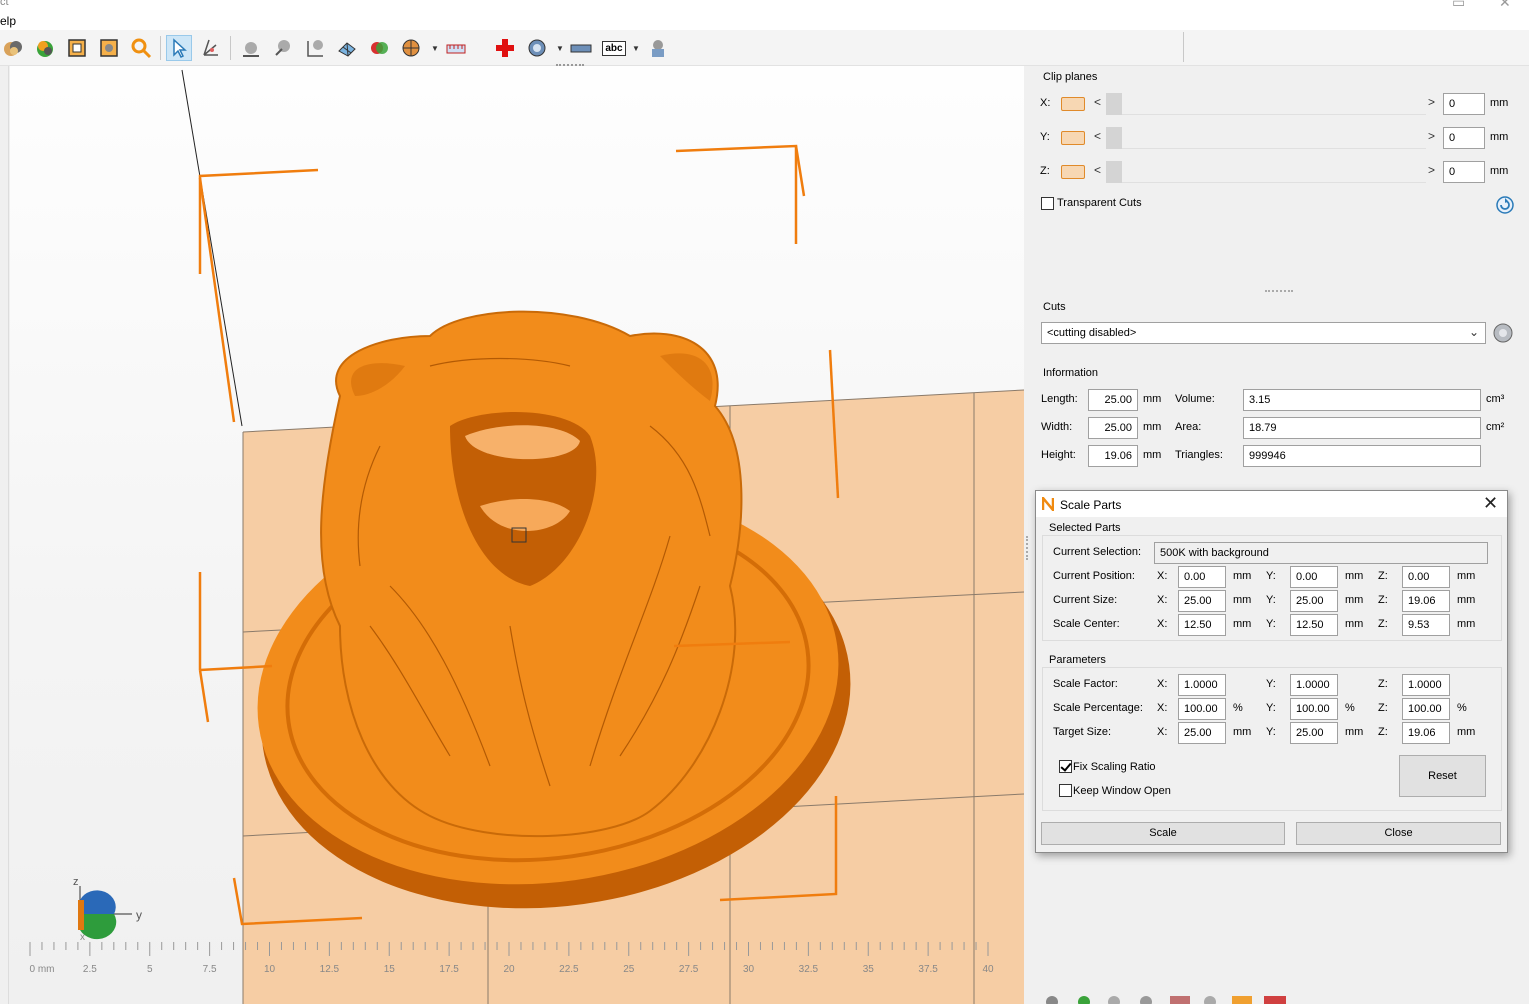 The width and height of the screenshot is (1529, 1004). Describe the element at coordinates (1045, 171) in the screenshot. I see `clip-z-label: Z:` at that location.